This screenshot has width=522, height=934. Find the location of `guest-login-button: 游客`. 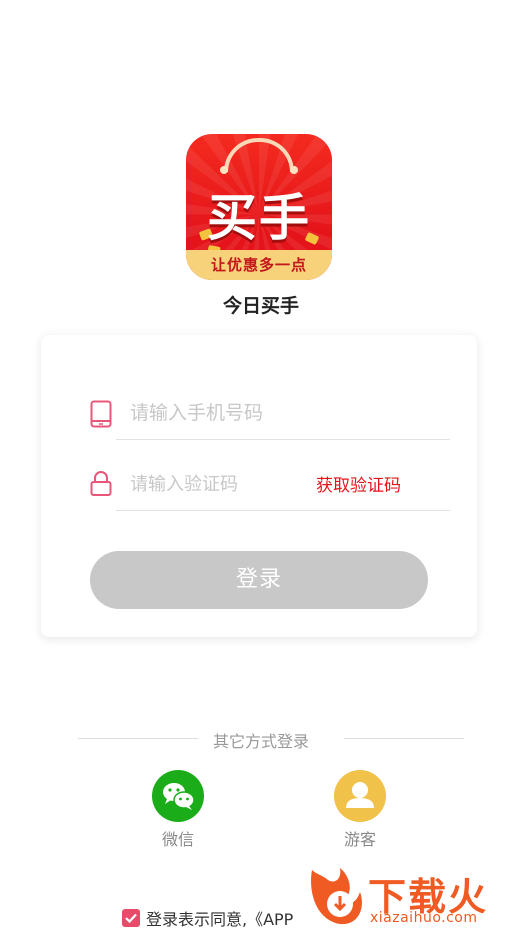

guest-login-button: 游客 is located at coordinates (360, 810).